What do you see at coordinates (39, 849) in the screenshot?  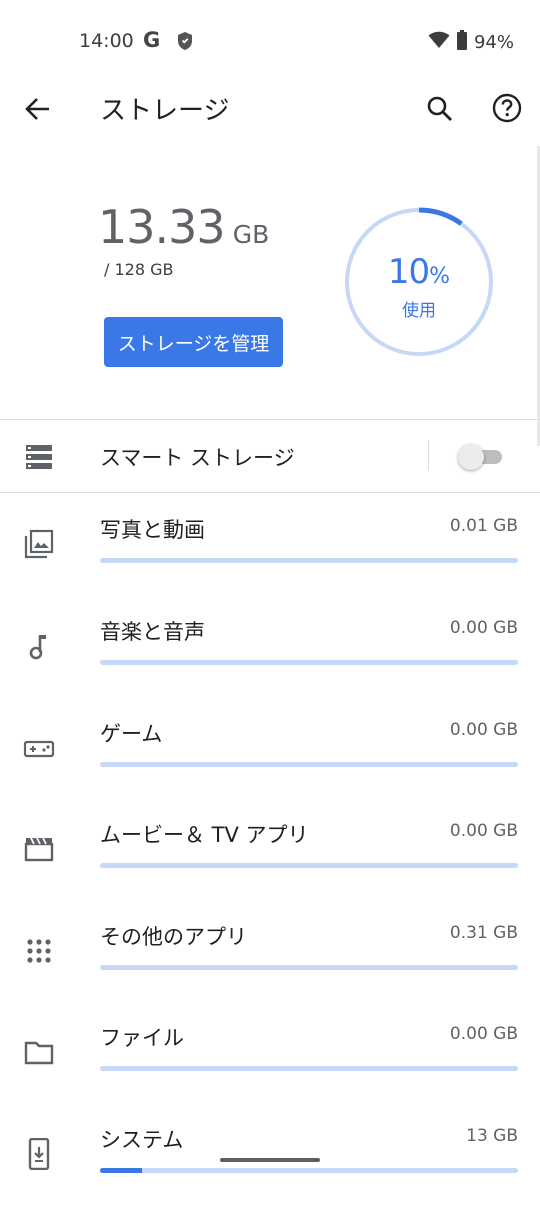 I see `movie-clapper-icon` at bounding box center [39, 849].